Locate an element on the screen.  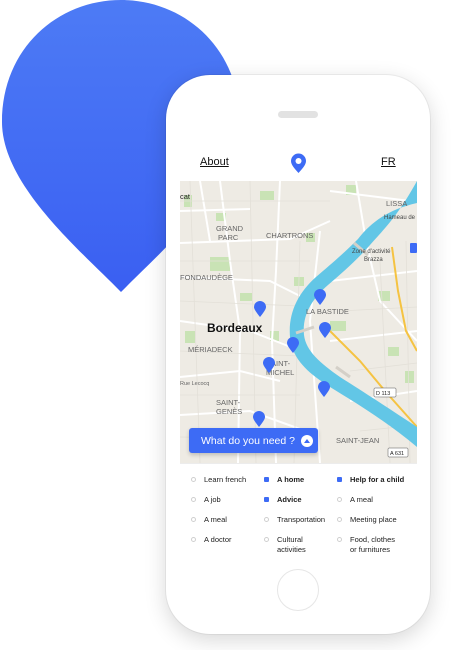
road-label-d113: D 113 is located at coordinates (383, 394).